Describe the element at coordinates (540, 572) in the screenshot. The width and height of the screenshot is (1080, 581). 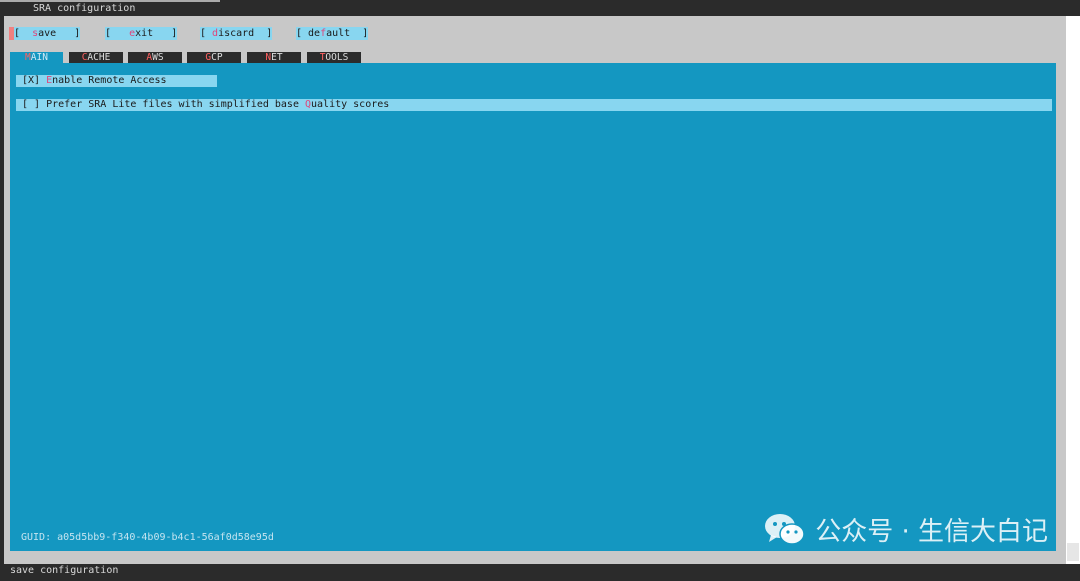
I see `status-bar: save configuration` at that location.